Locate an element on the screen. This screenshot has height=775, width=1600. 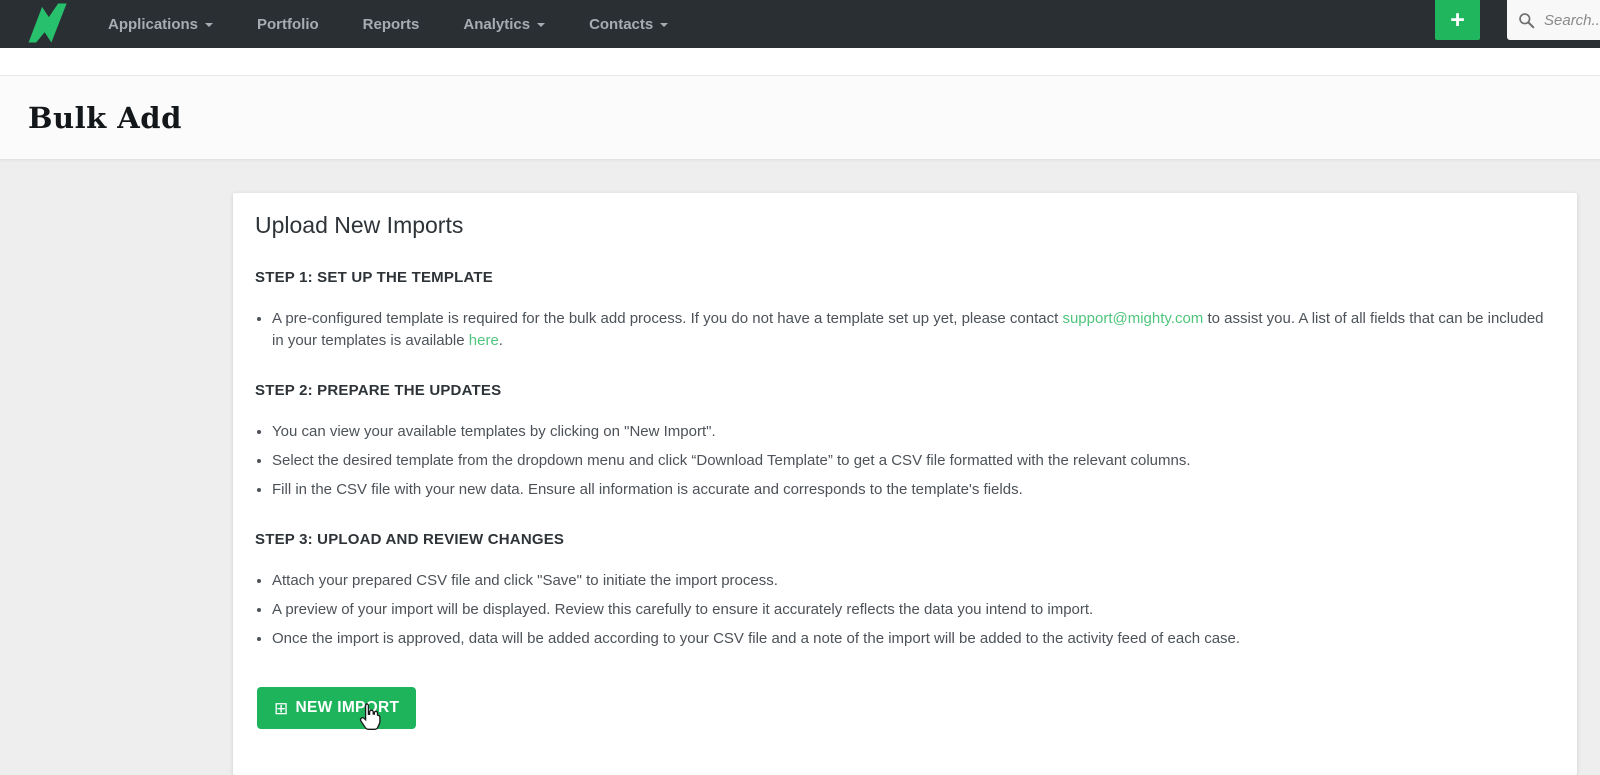
new-import-button: ⊞ NEW IMPORT is located at coordinates (337, 708).